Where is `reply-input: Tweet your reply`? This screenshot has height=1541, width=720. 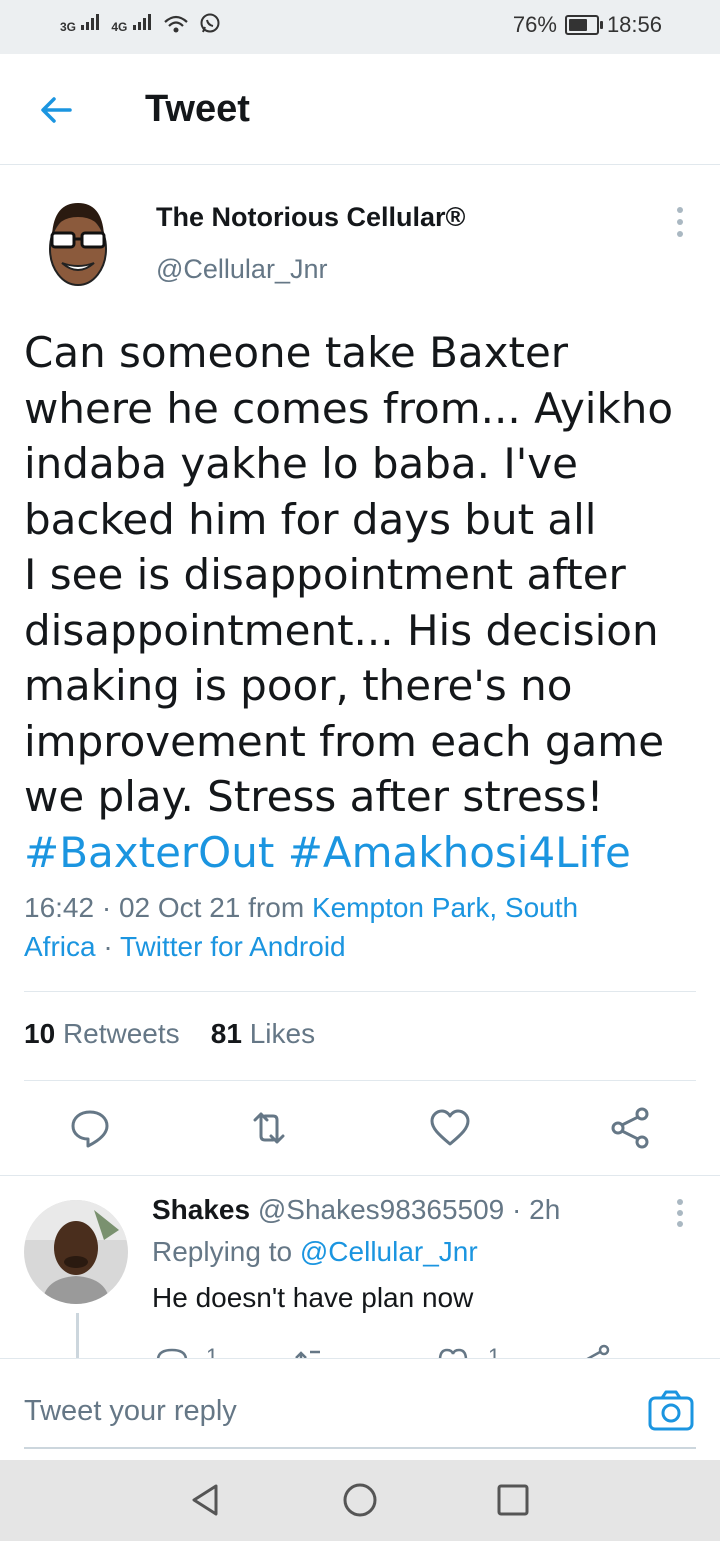
reply-input: Tweet your reply is located at coordinates (130, 1411).